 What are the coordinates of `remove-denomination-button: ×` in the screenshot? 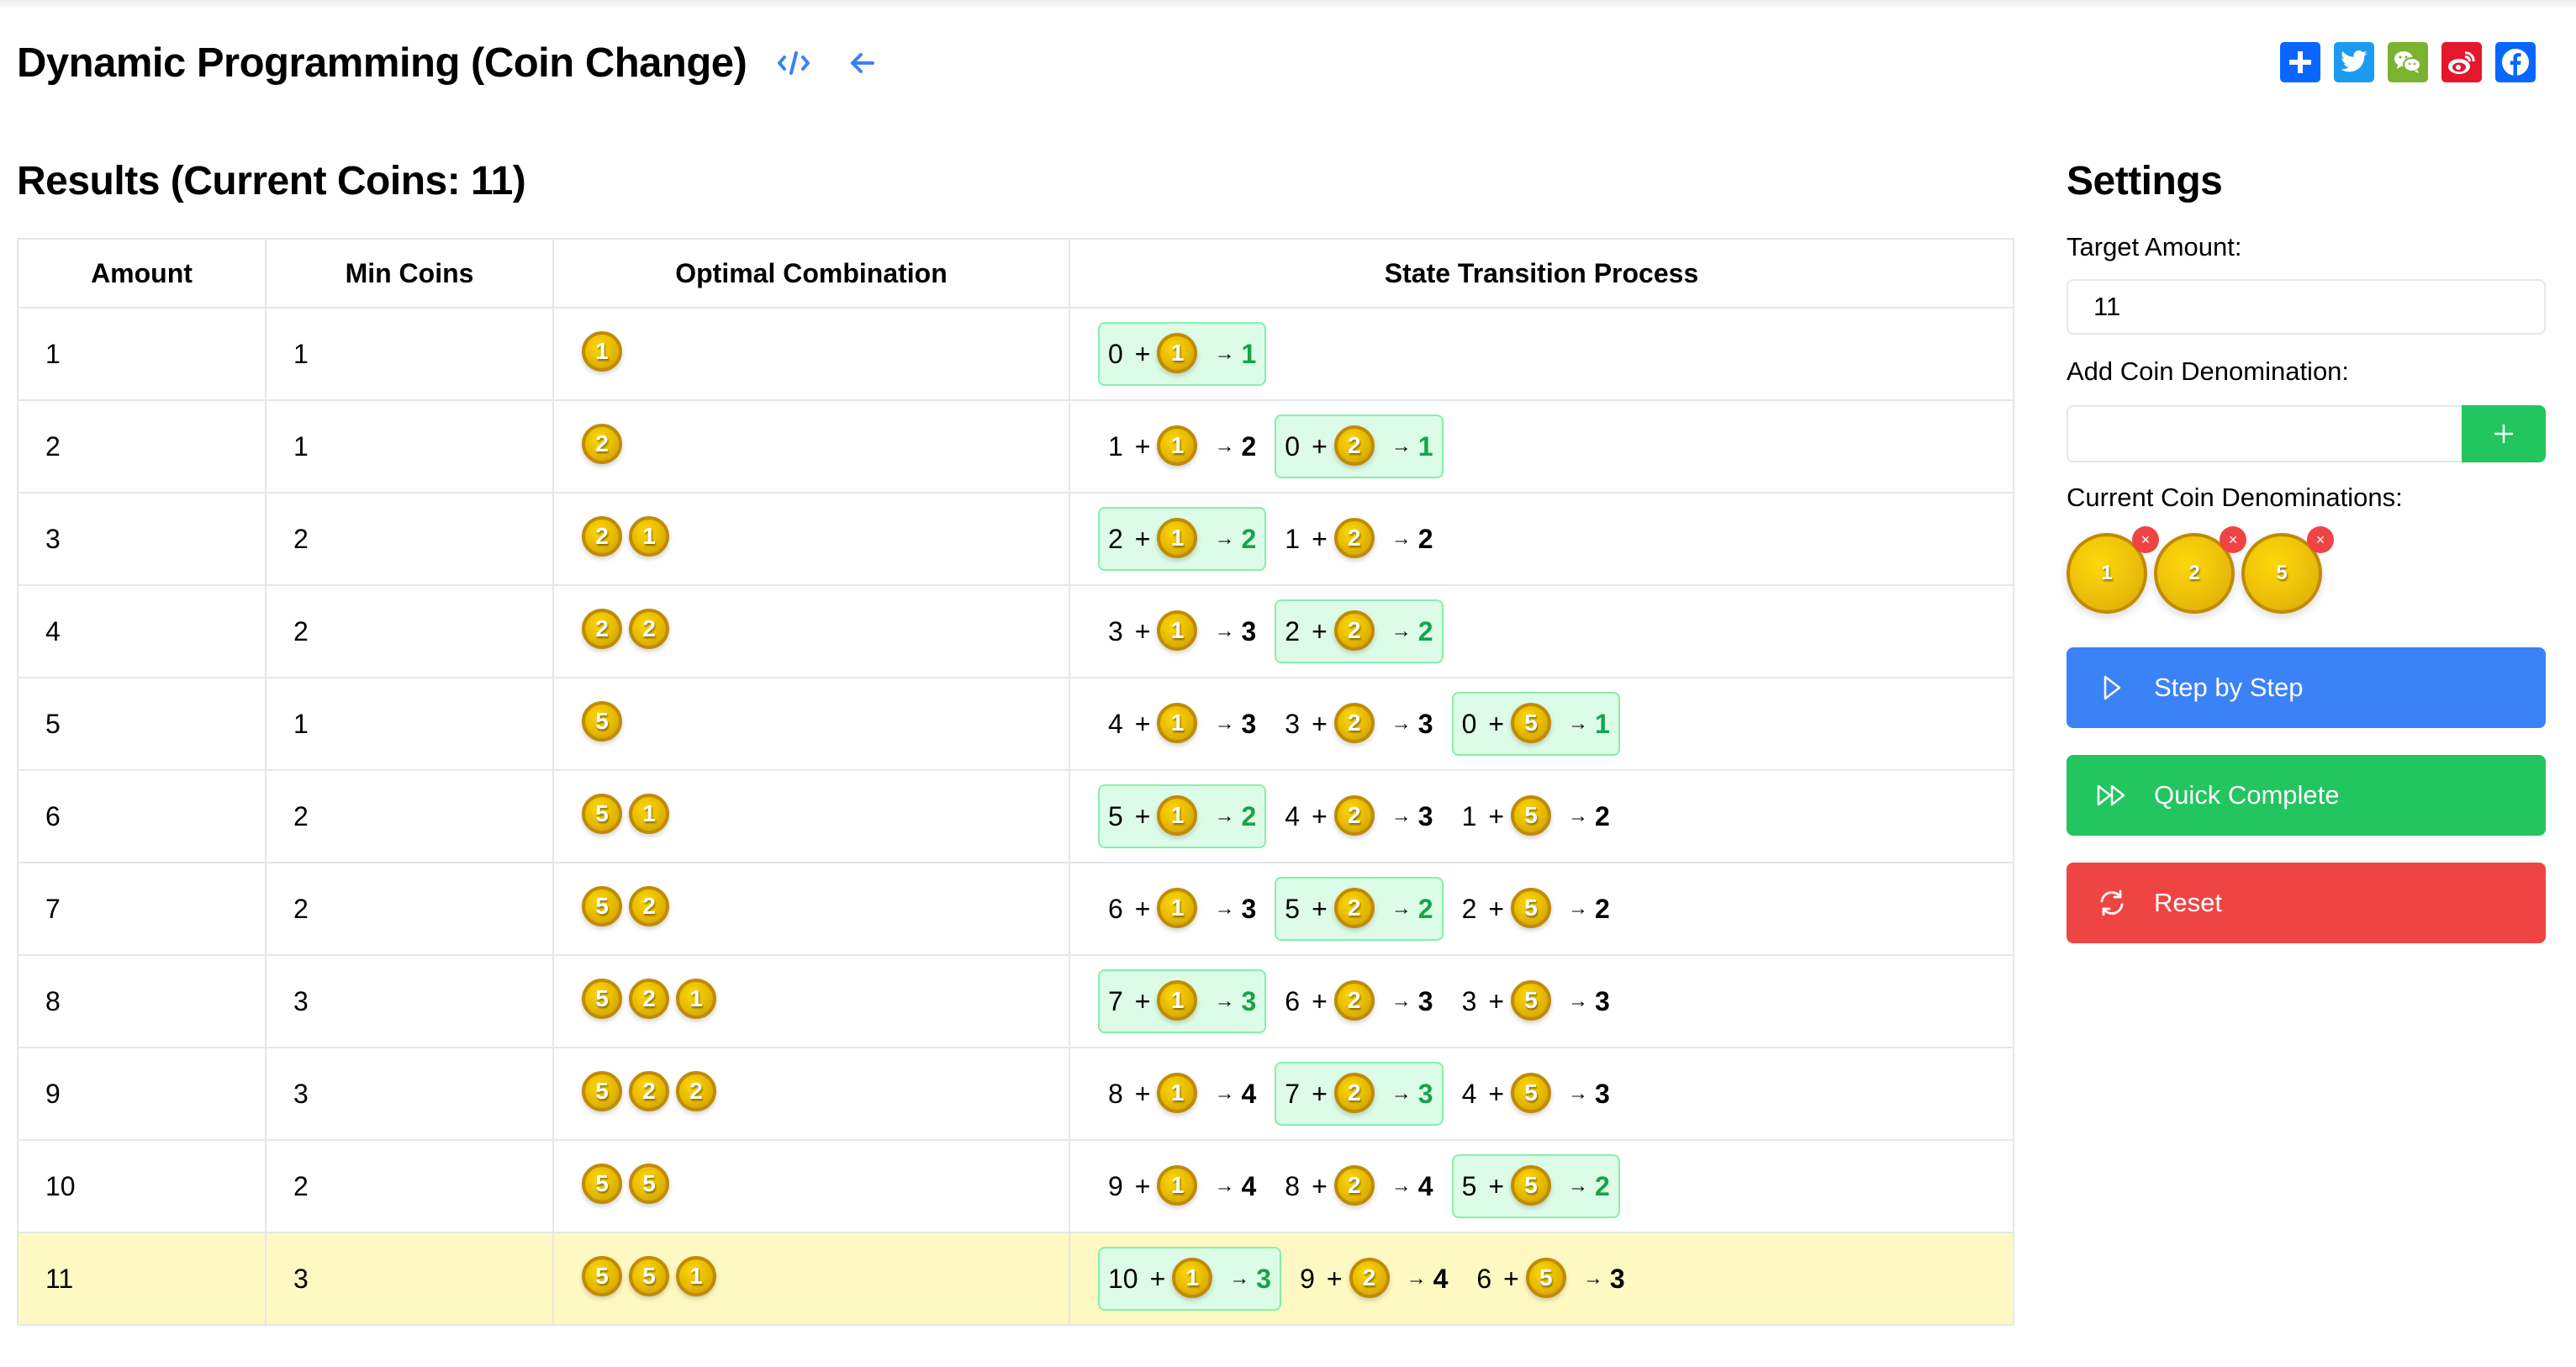 It's located at (2320, 540).